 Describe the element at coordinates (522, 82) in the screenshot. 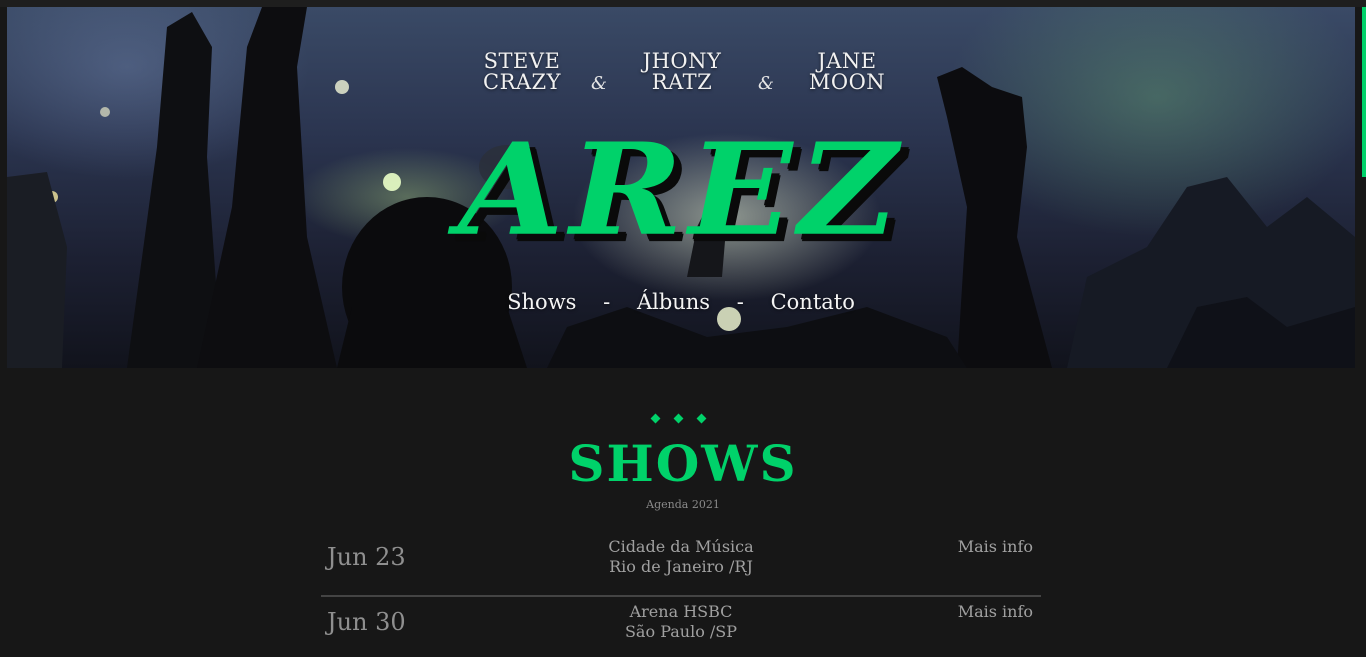

I see `member-last-name: CRAZY` at that location.